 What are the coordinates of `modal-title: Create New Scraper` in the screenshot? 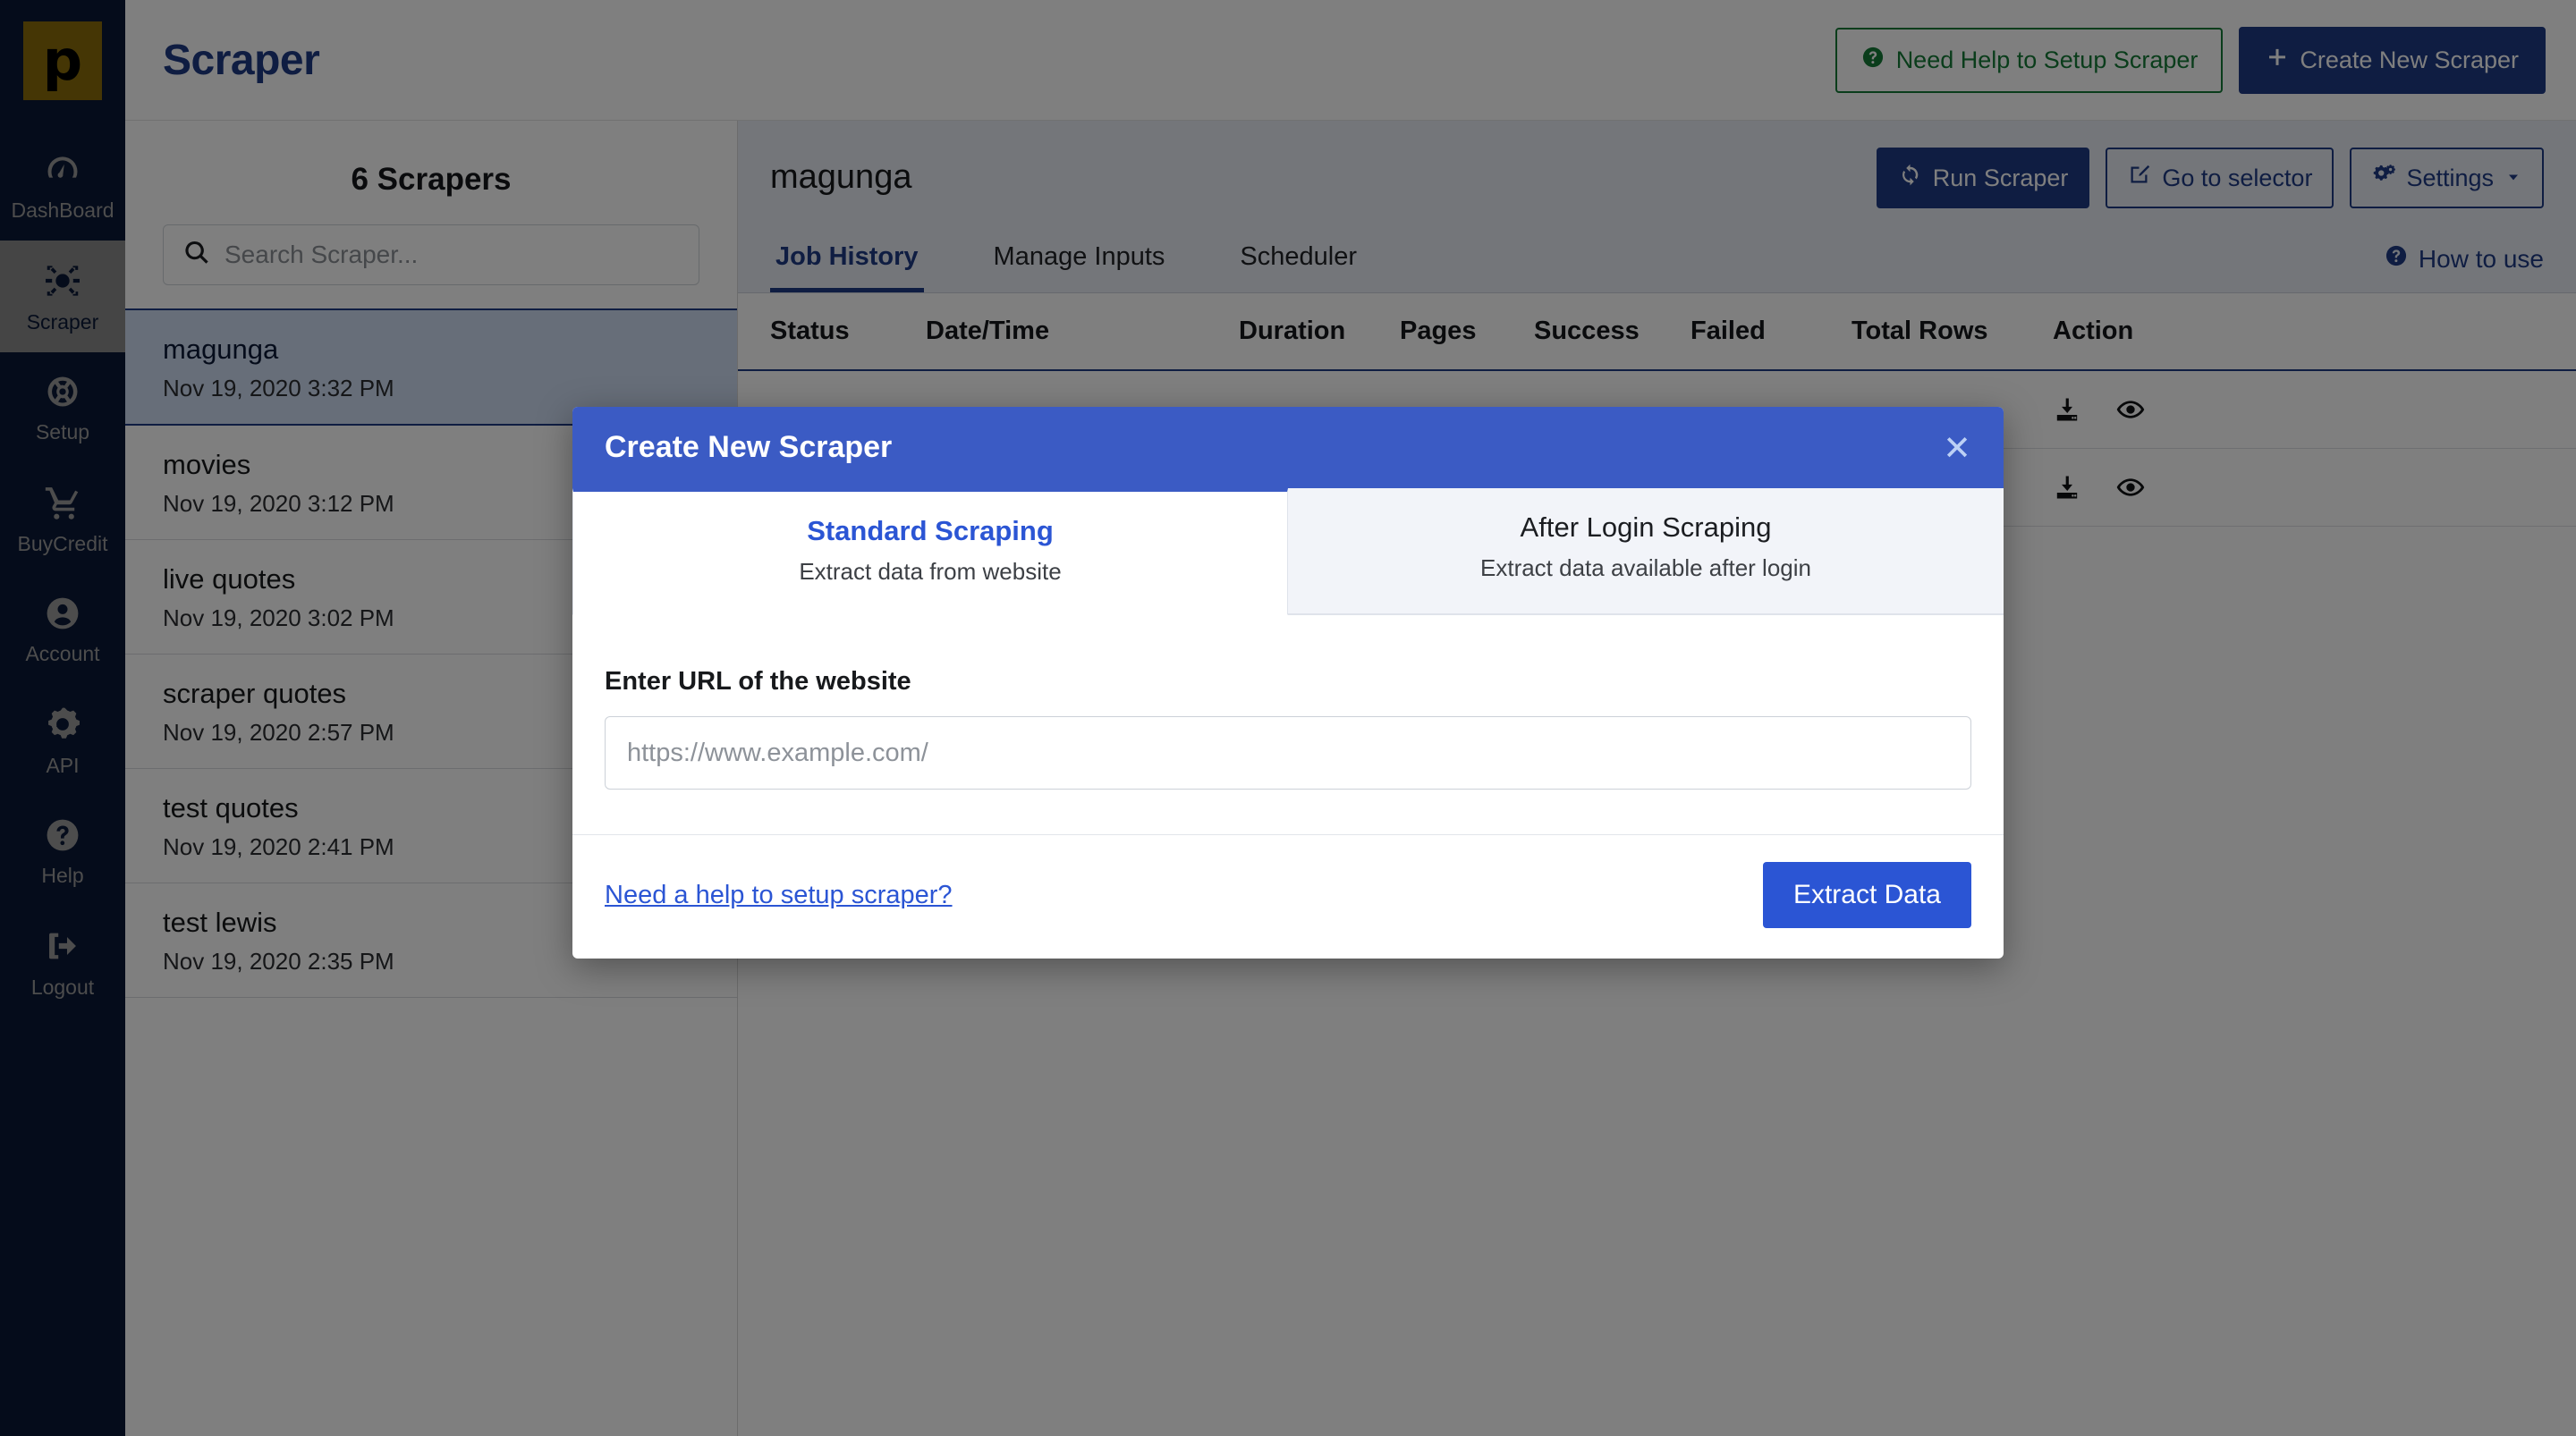 It's located at (749, 447).